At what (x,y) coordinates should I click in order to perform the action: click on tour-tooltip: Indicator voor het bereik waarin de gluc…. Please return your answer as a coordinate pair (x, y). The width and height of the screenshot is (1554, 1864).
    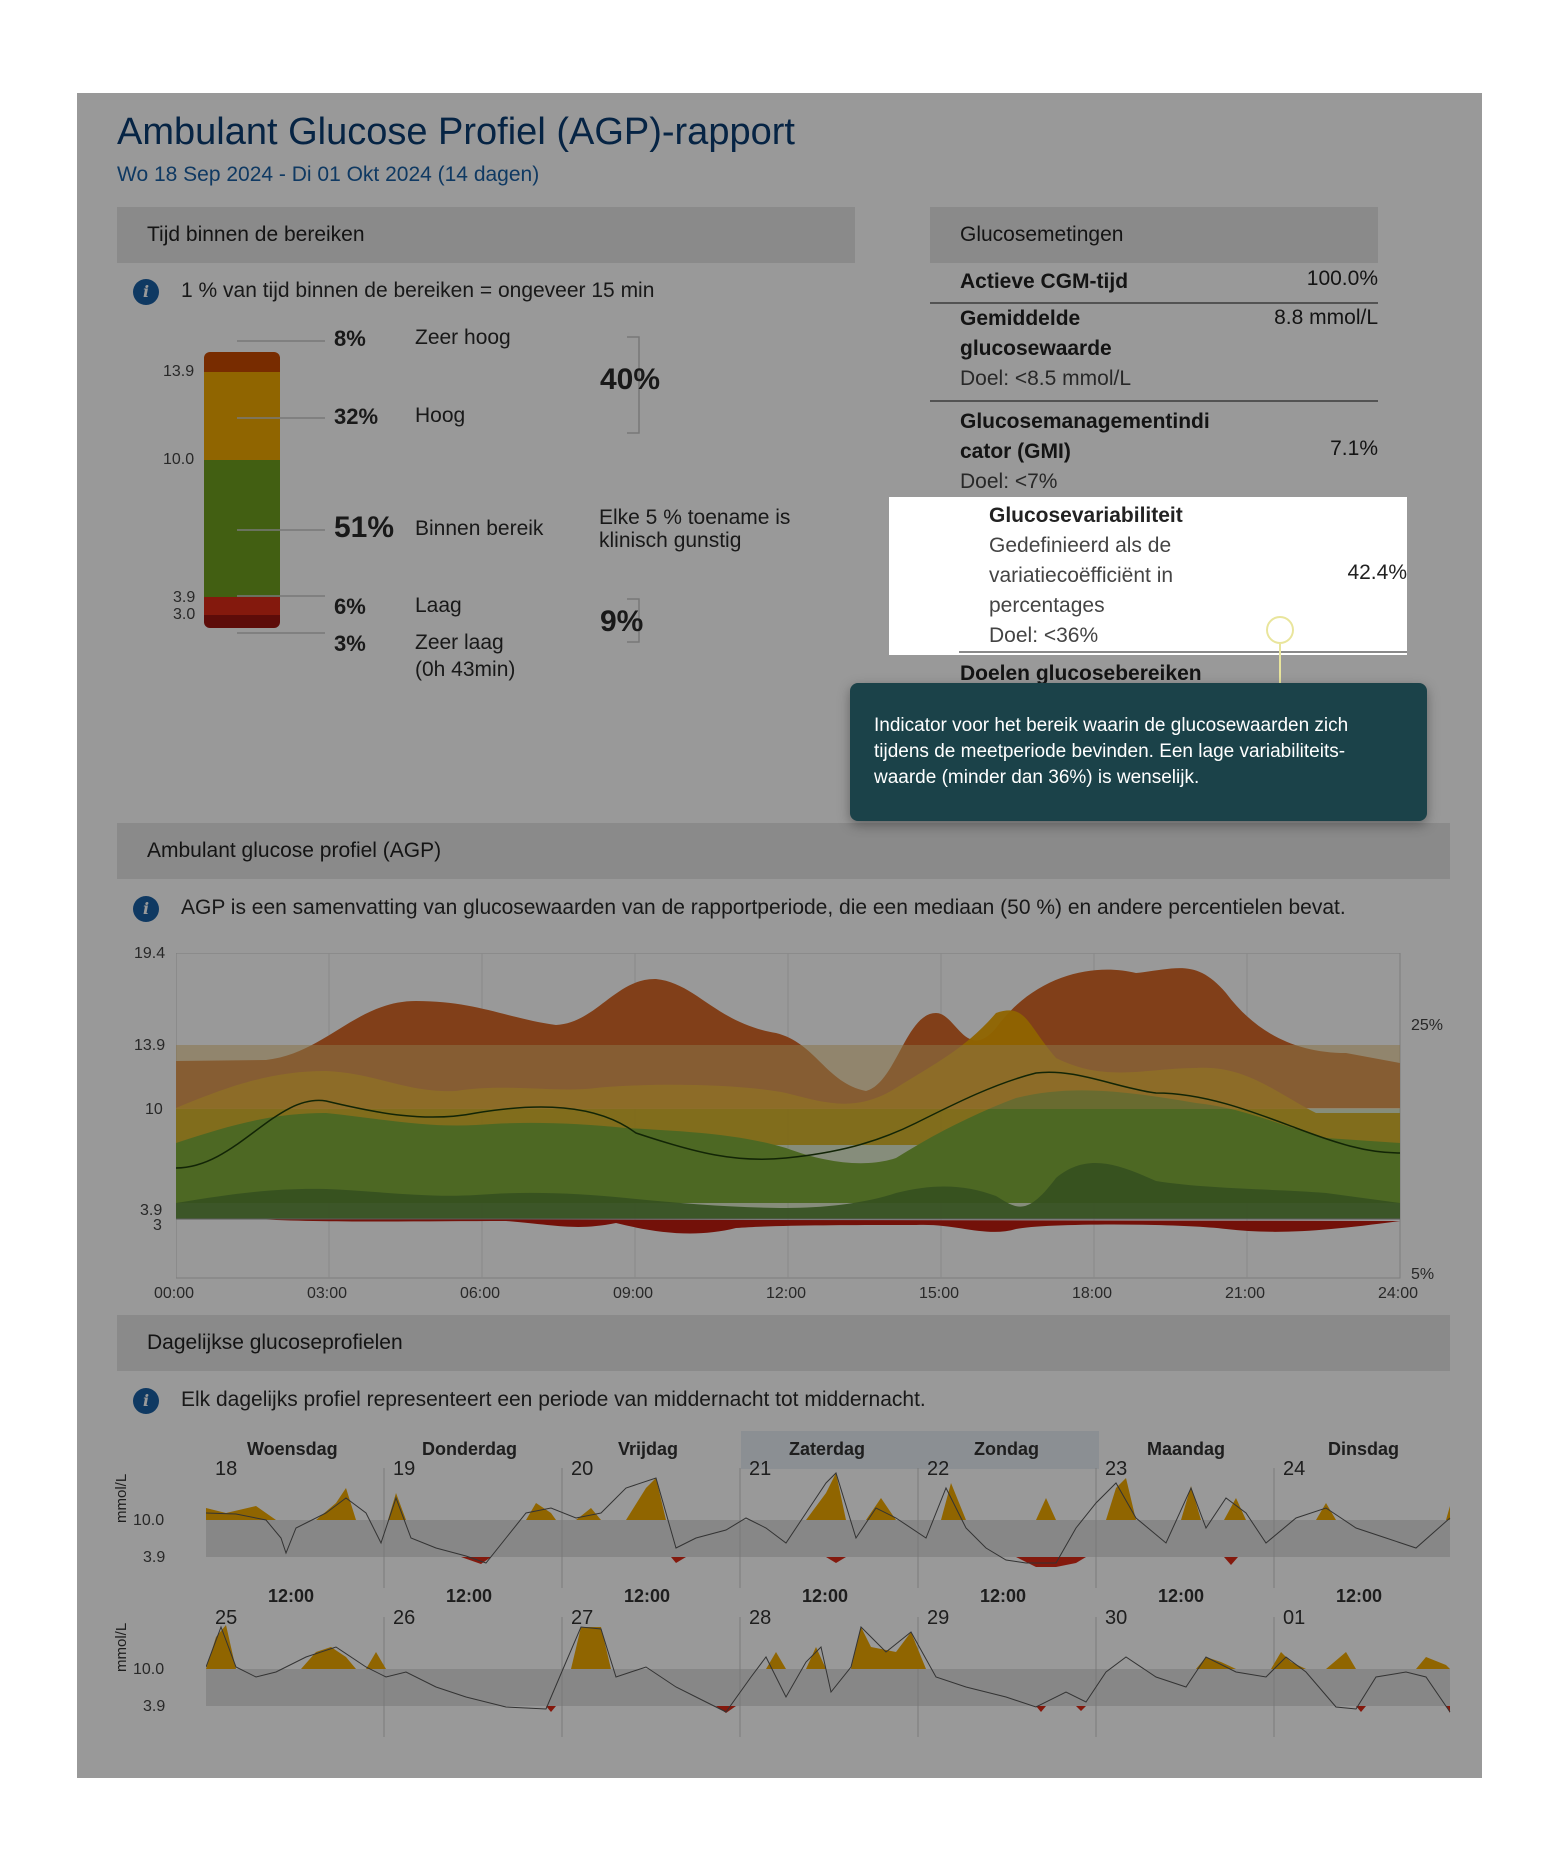
    Looking at the image, I should click on (1138, 752).